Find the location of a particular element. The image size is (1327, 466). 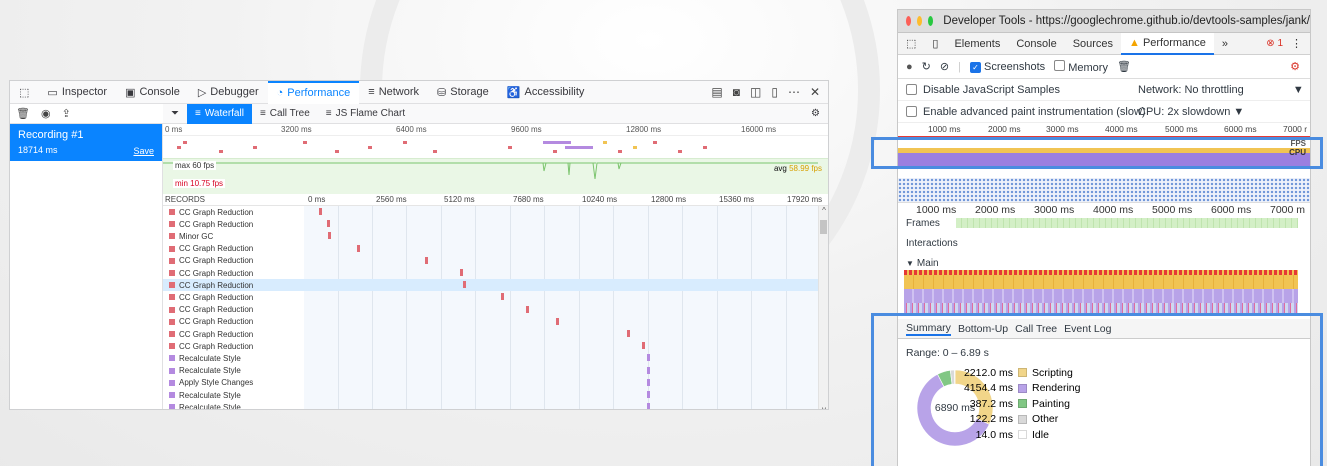

memory-checkbox: Memory is located at coordinates (1081, 66).